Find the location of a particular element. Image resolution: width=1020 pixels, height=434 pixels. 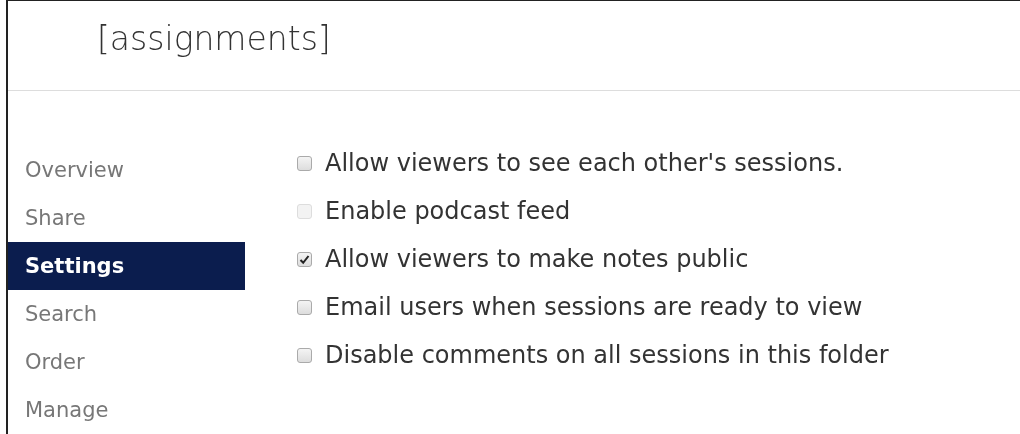

page-title: [assignments] is located at coordinates (214, 38).